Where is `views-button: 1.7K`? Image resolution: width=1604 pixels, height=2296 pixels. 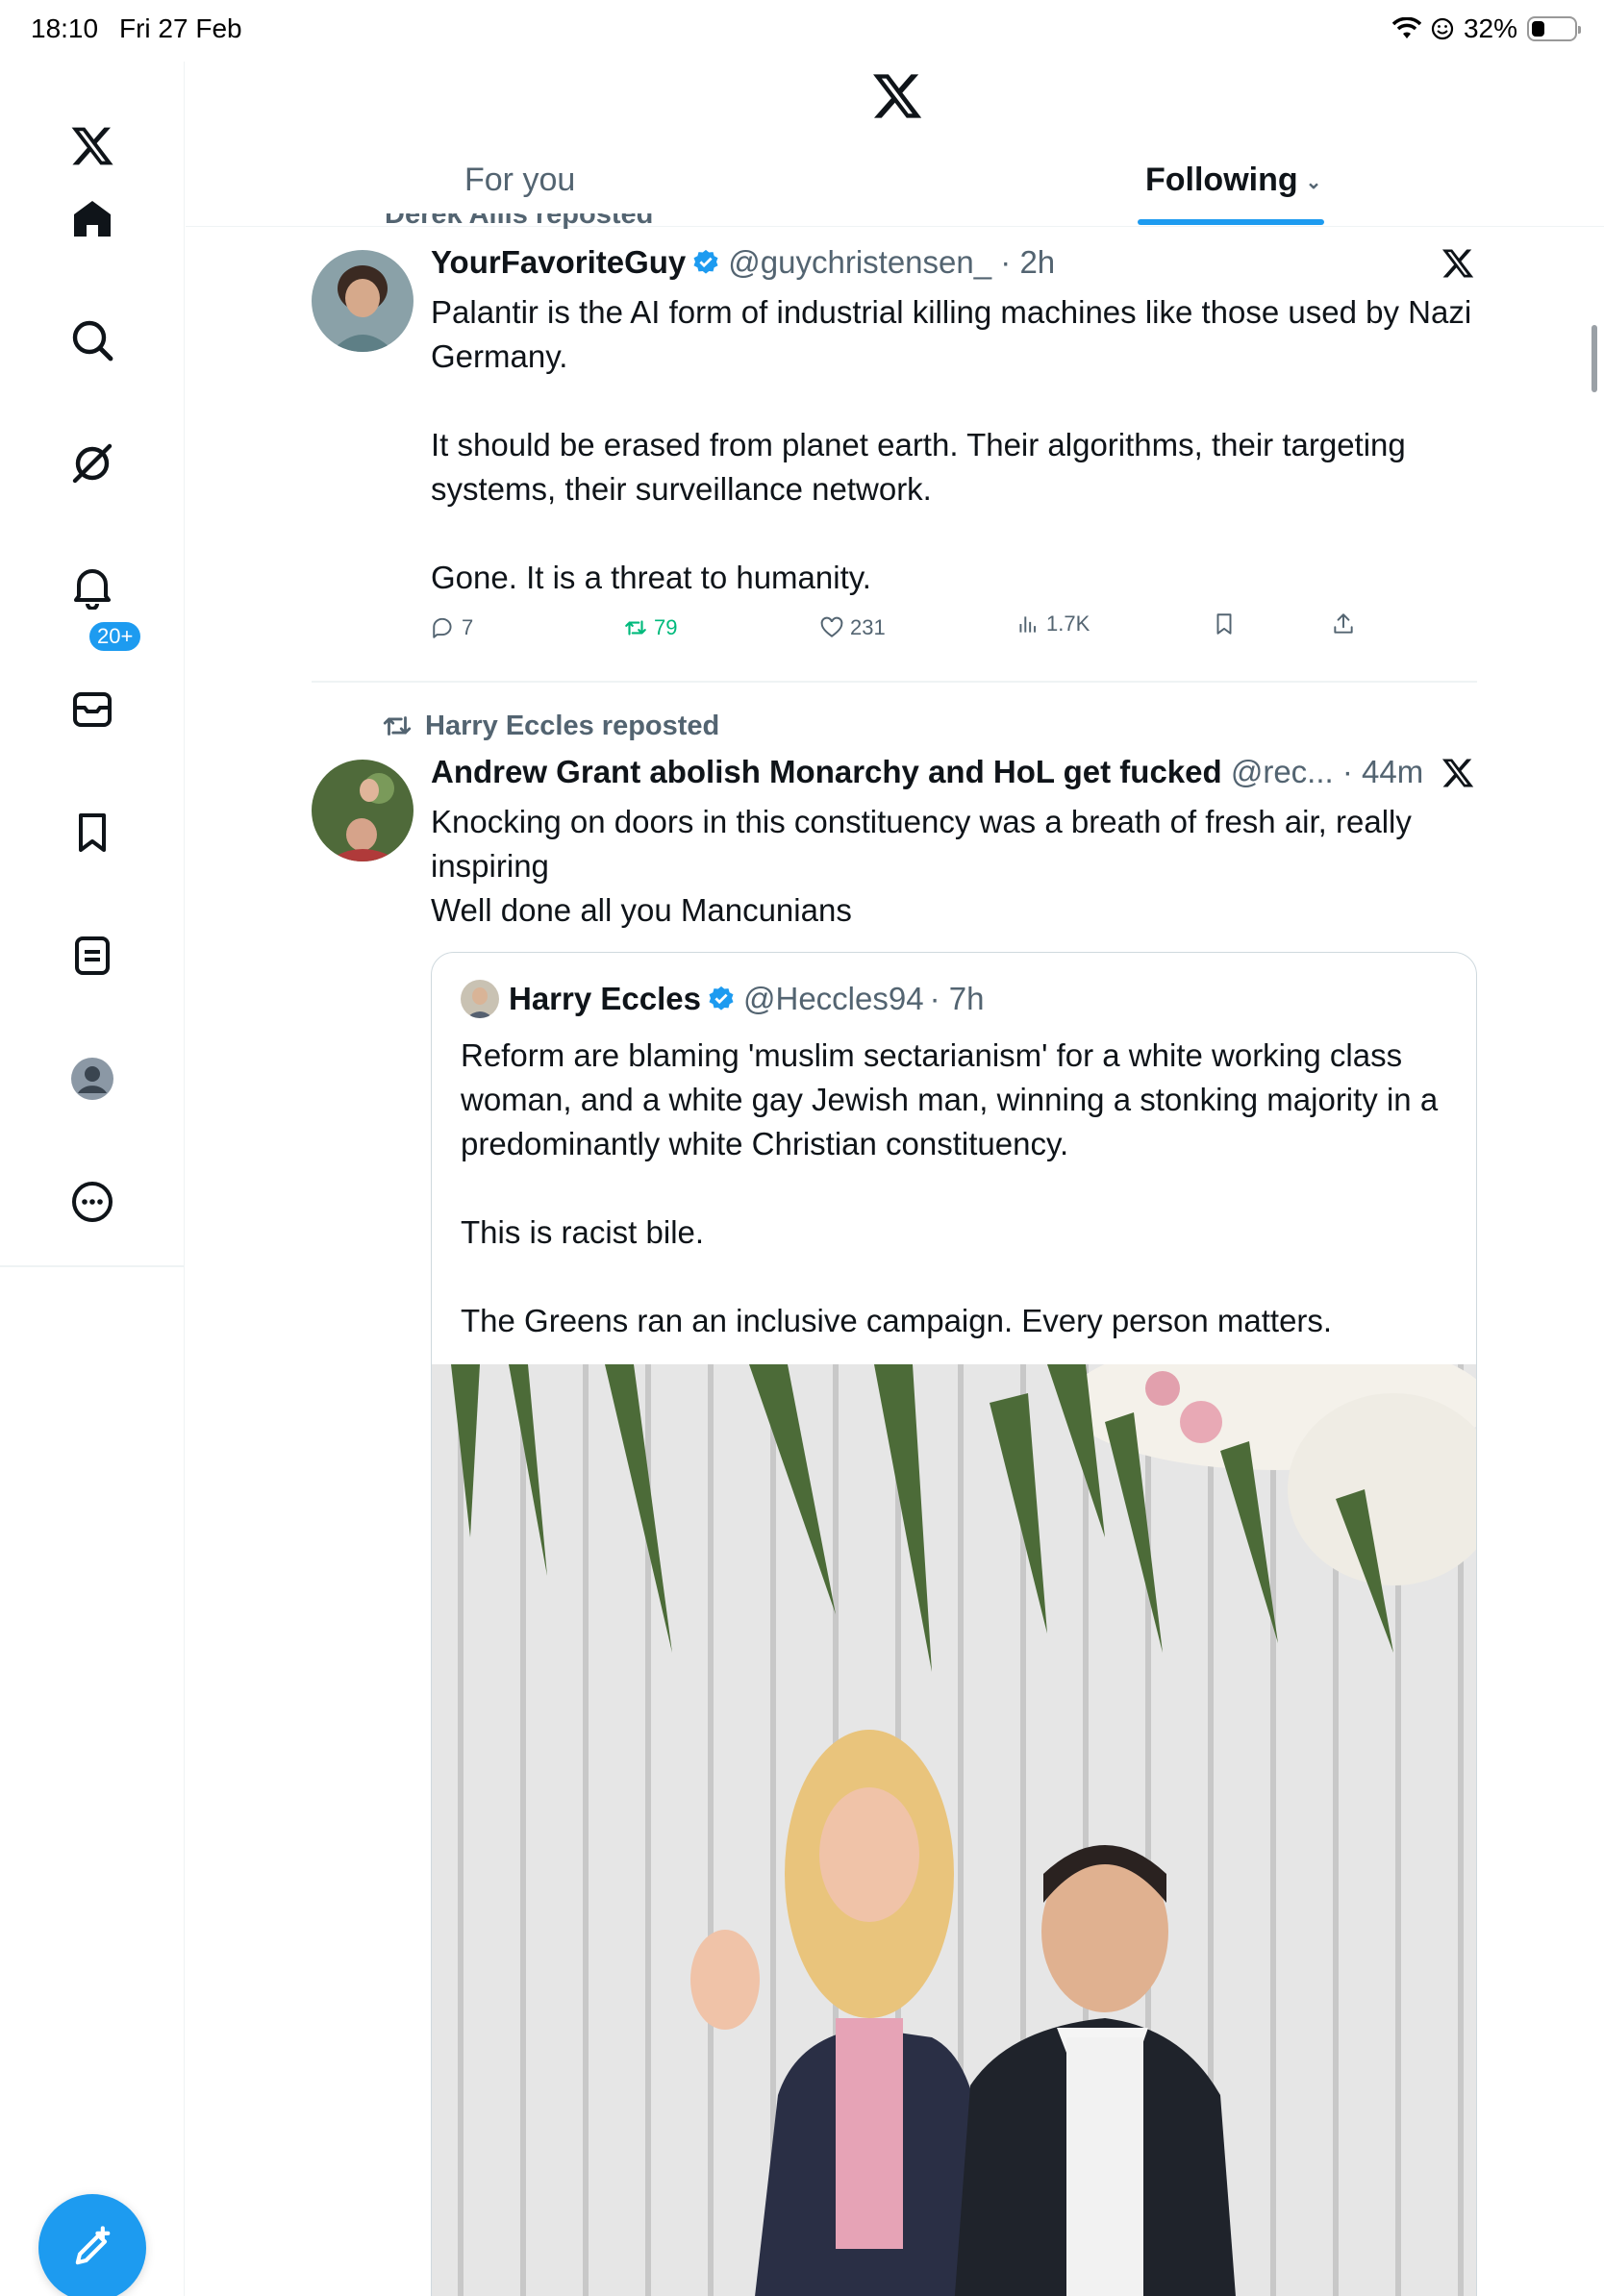 views-button: 1.7K is located at coordinates (1052, 623).